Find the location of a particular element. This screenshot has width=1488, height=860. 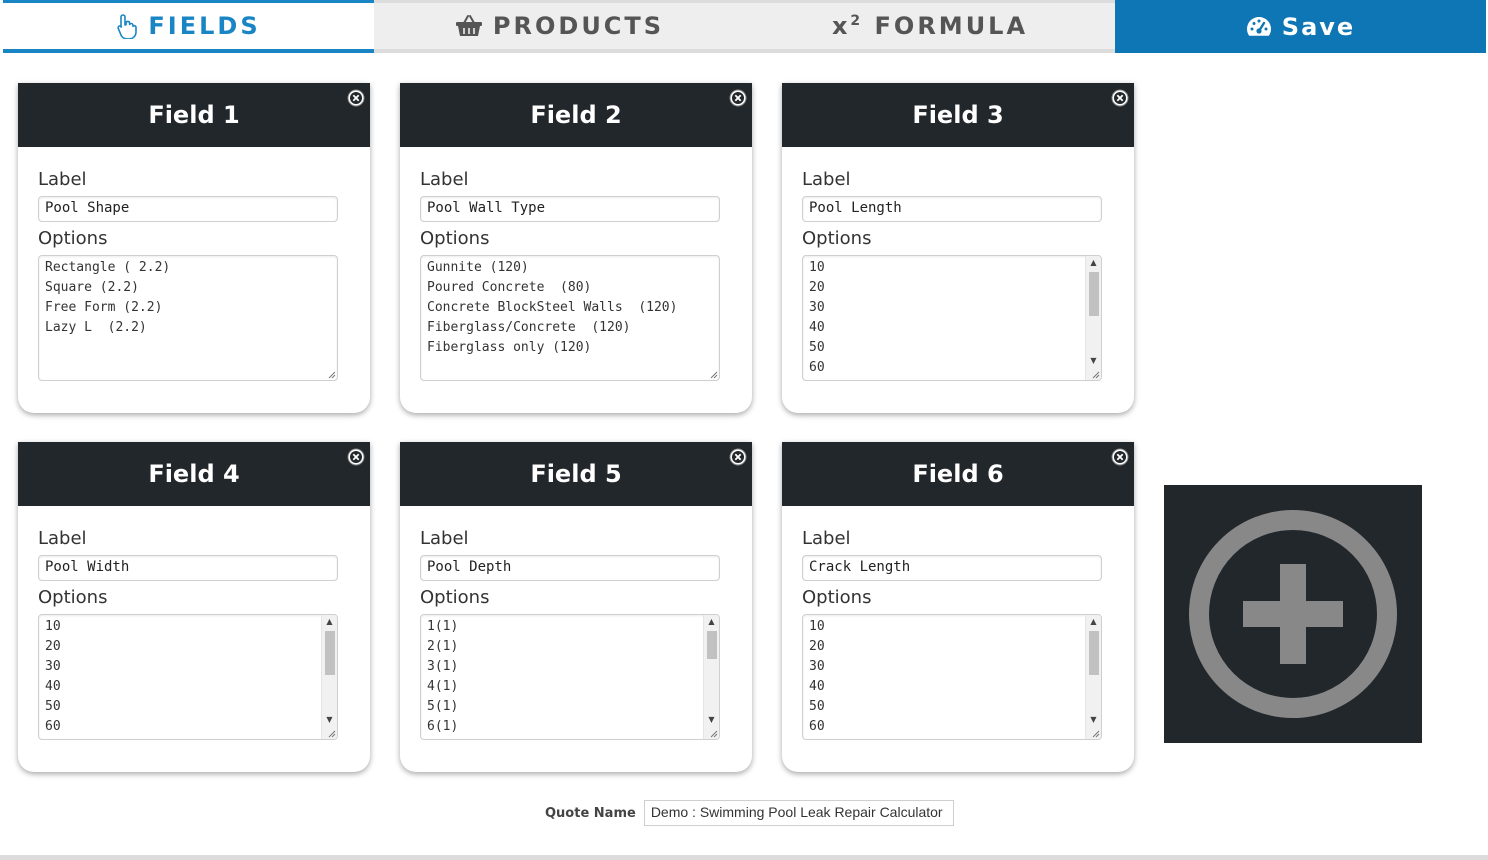

tab-products-label: PRODUCTS is located at coordinates (578, 26).